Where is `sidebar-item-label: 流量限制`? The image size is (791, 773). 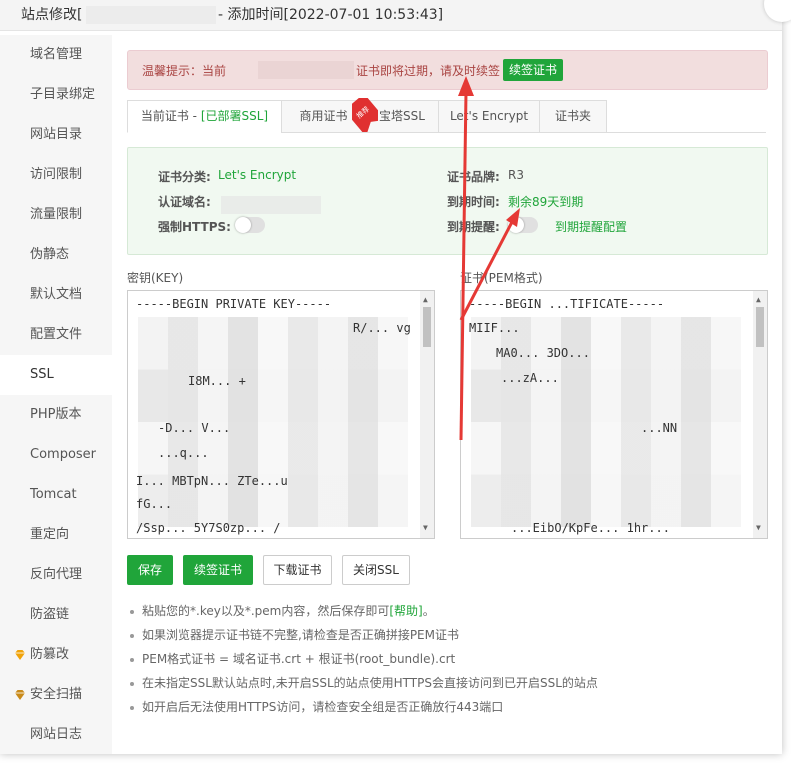
sidebar-item-label: 流量限制 is located at coordinates (56, 214).